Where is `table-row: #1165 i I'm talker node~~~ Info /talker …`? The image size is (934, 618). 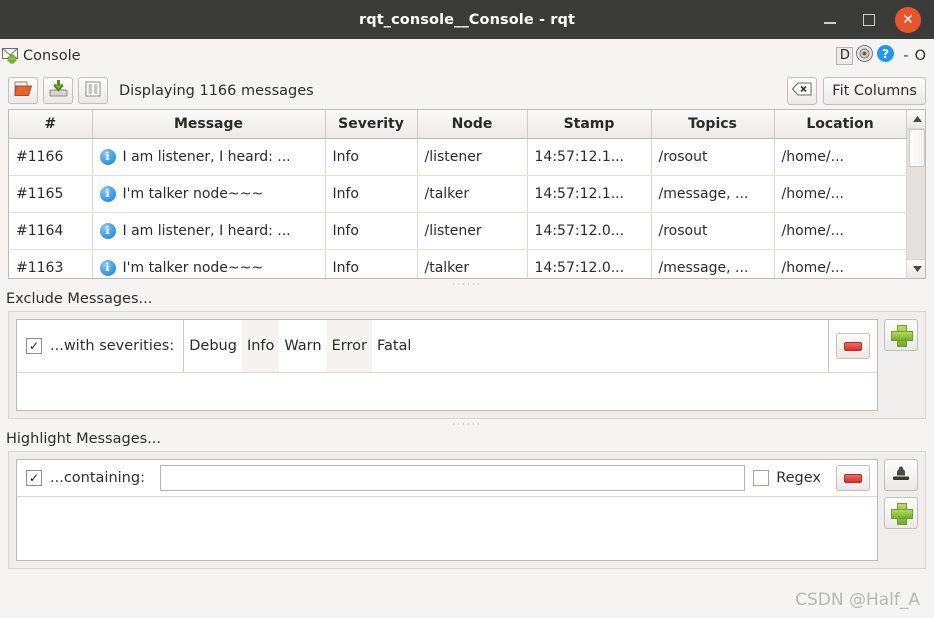
table-row: #1165 i I'm talker node~~~ Info /talker … is located at coordinates (458, 194).